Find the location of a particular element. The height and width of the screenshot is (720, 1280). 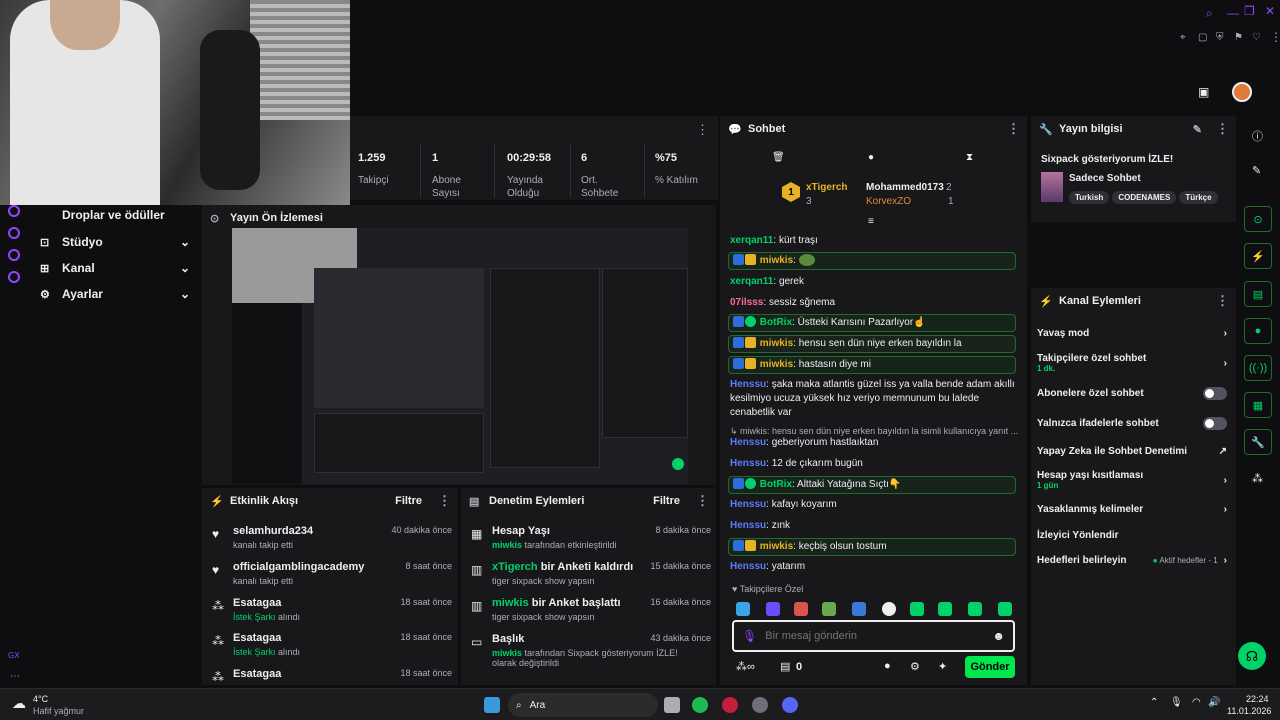

activity-more-icon: ⋮ is located at coordinates (444, 501).